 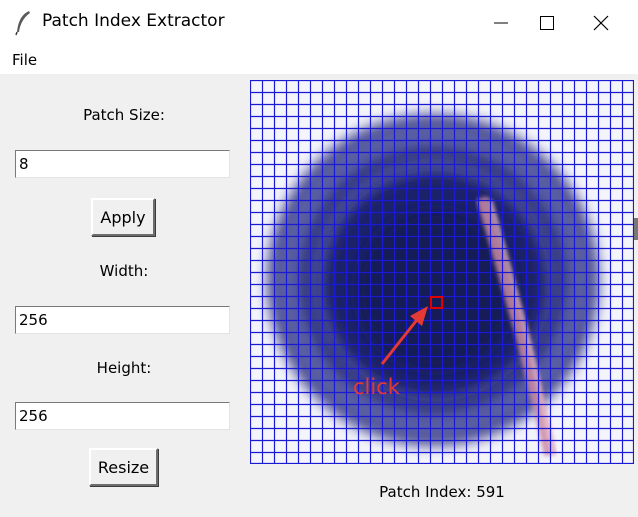 What do you see at coordinates (133, 21) in the screenshot?
I see `window-title: Patch Index Extractor` at bounding box center [133, 21].